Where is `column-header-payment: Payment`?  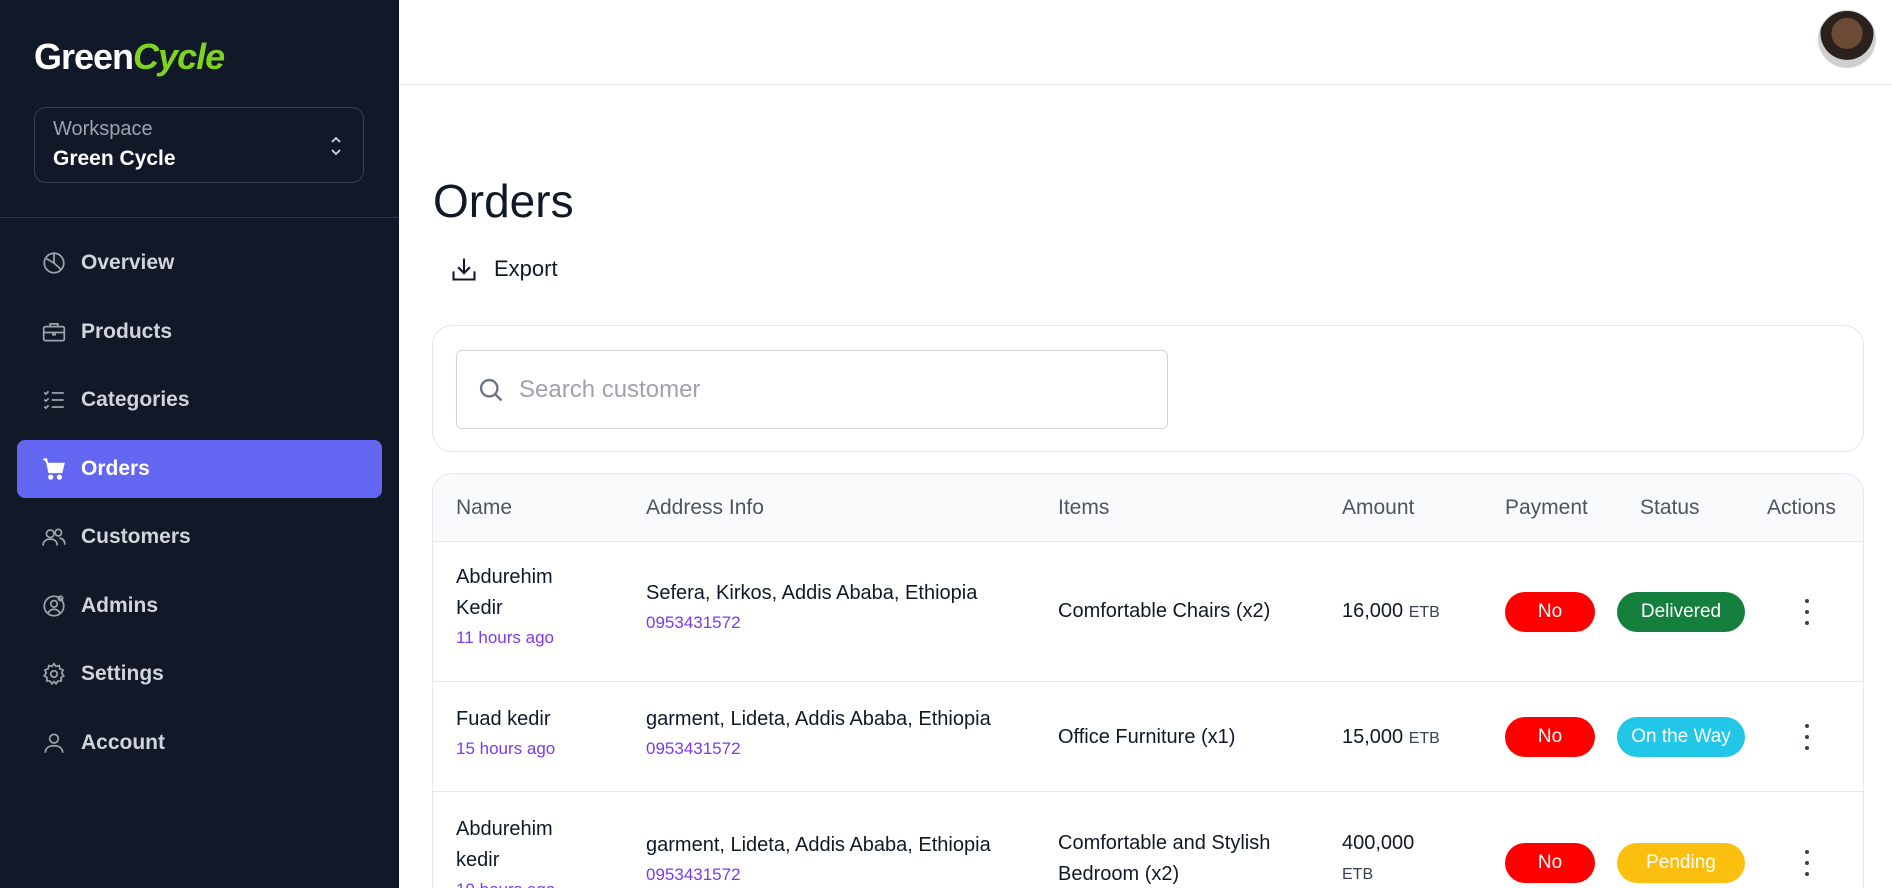 column-header-payment: Payment is located at coordinates (1546, 508).